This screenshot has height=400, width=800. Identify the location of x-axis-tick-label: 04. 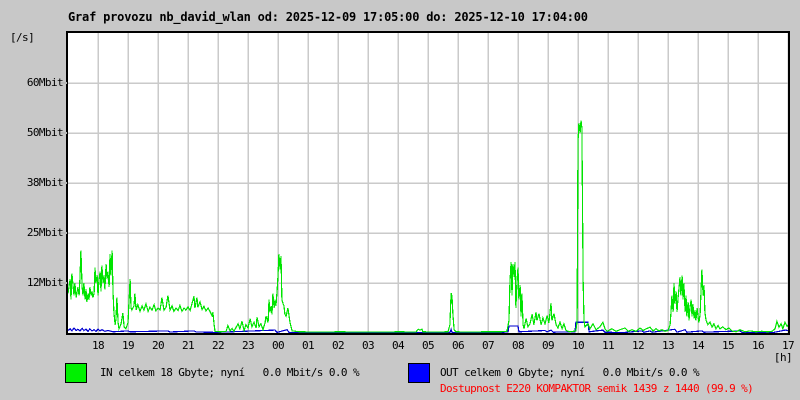
(398, 345).